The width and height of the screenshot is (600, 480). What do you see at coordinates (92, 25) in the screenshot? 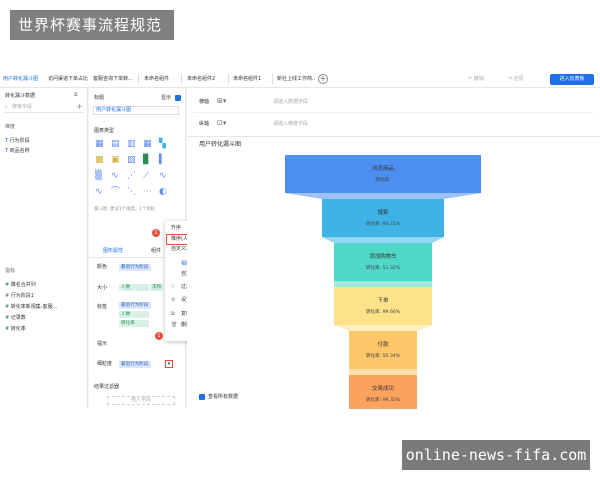
I see `banner-title: 世界杯赛事流程规范` at bounding box center [92, 25].